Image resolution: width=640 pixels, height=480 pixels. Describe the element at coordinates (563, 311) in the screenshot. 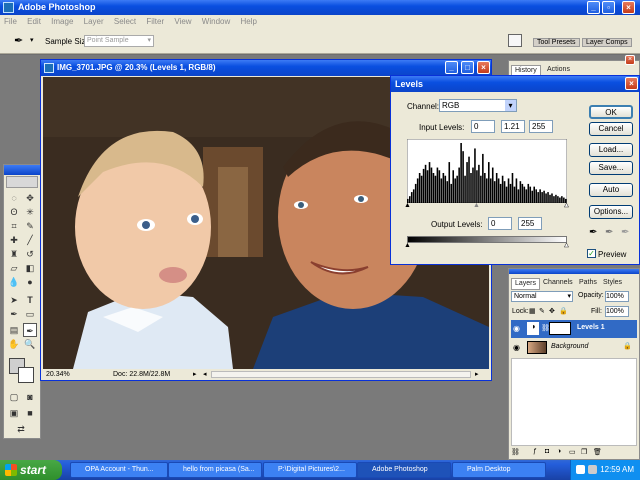

I see `lock-all-icon: 🔒` at that location.